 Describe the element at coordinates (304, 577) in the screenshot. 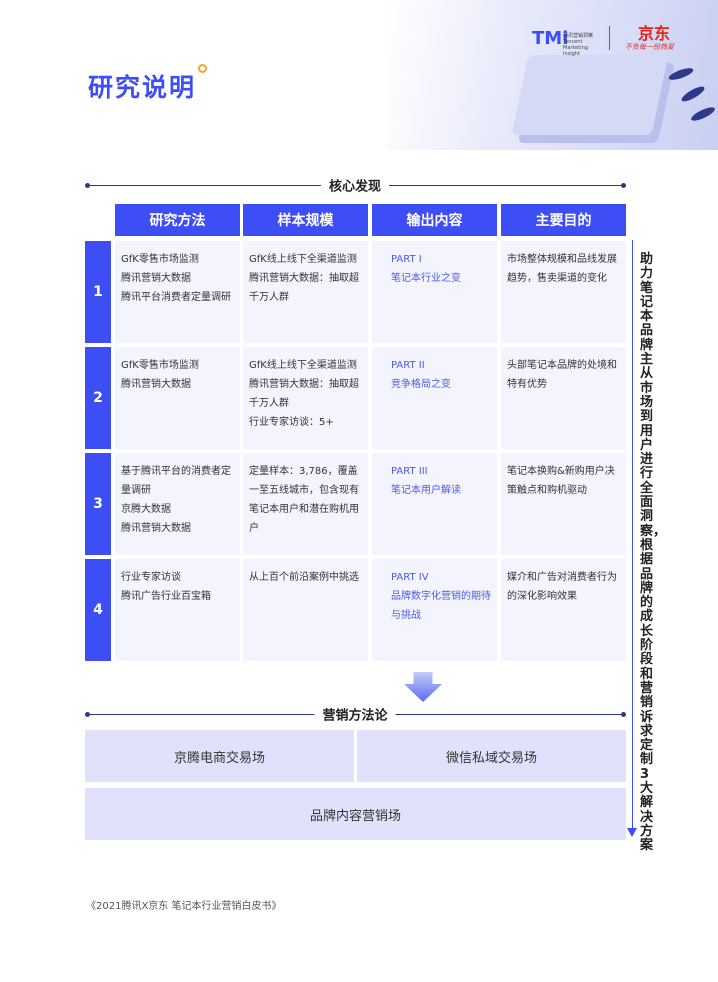

I see `sample-line: 从上百个前沿案例中挑选` at that location.